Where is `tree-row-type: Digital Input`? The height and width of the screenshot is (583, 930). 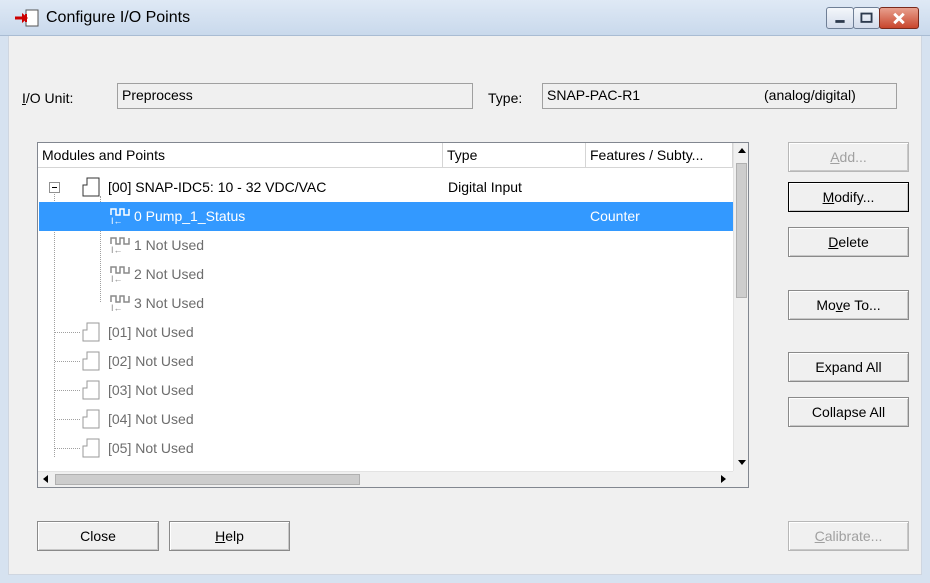
tree-row-type: Digital Input is located at coordinates (485, 187).